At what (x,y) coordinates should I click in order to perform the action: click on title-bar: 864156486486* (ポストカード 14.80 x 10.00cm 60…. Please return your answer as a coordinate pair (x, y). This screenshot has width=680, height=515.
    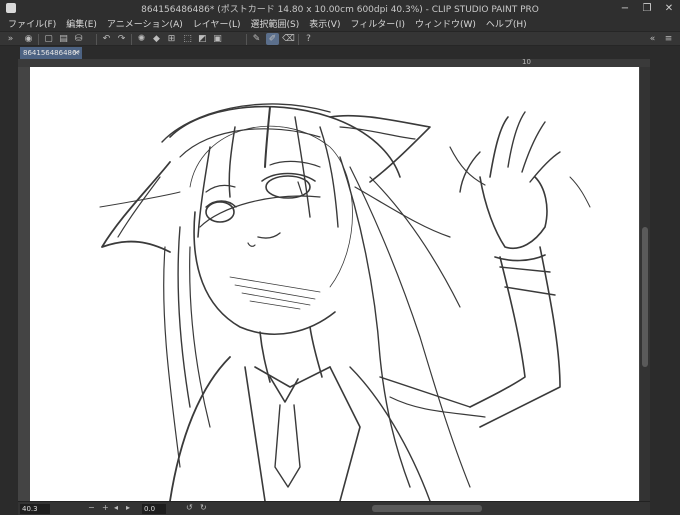
    Looking at the image, I should click on (340, 8).